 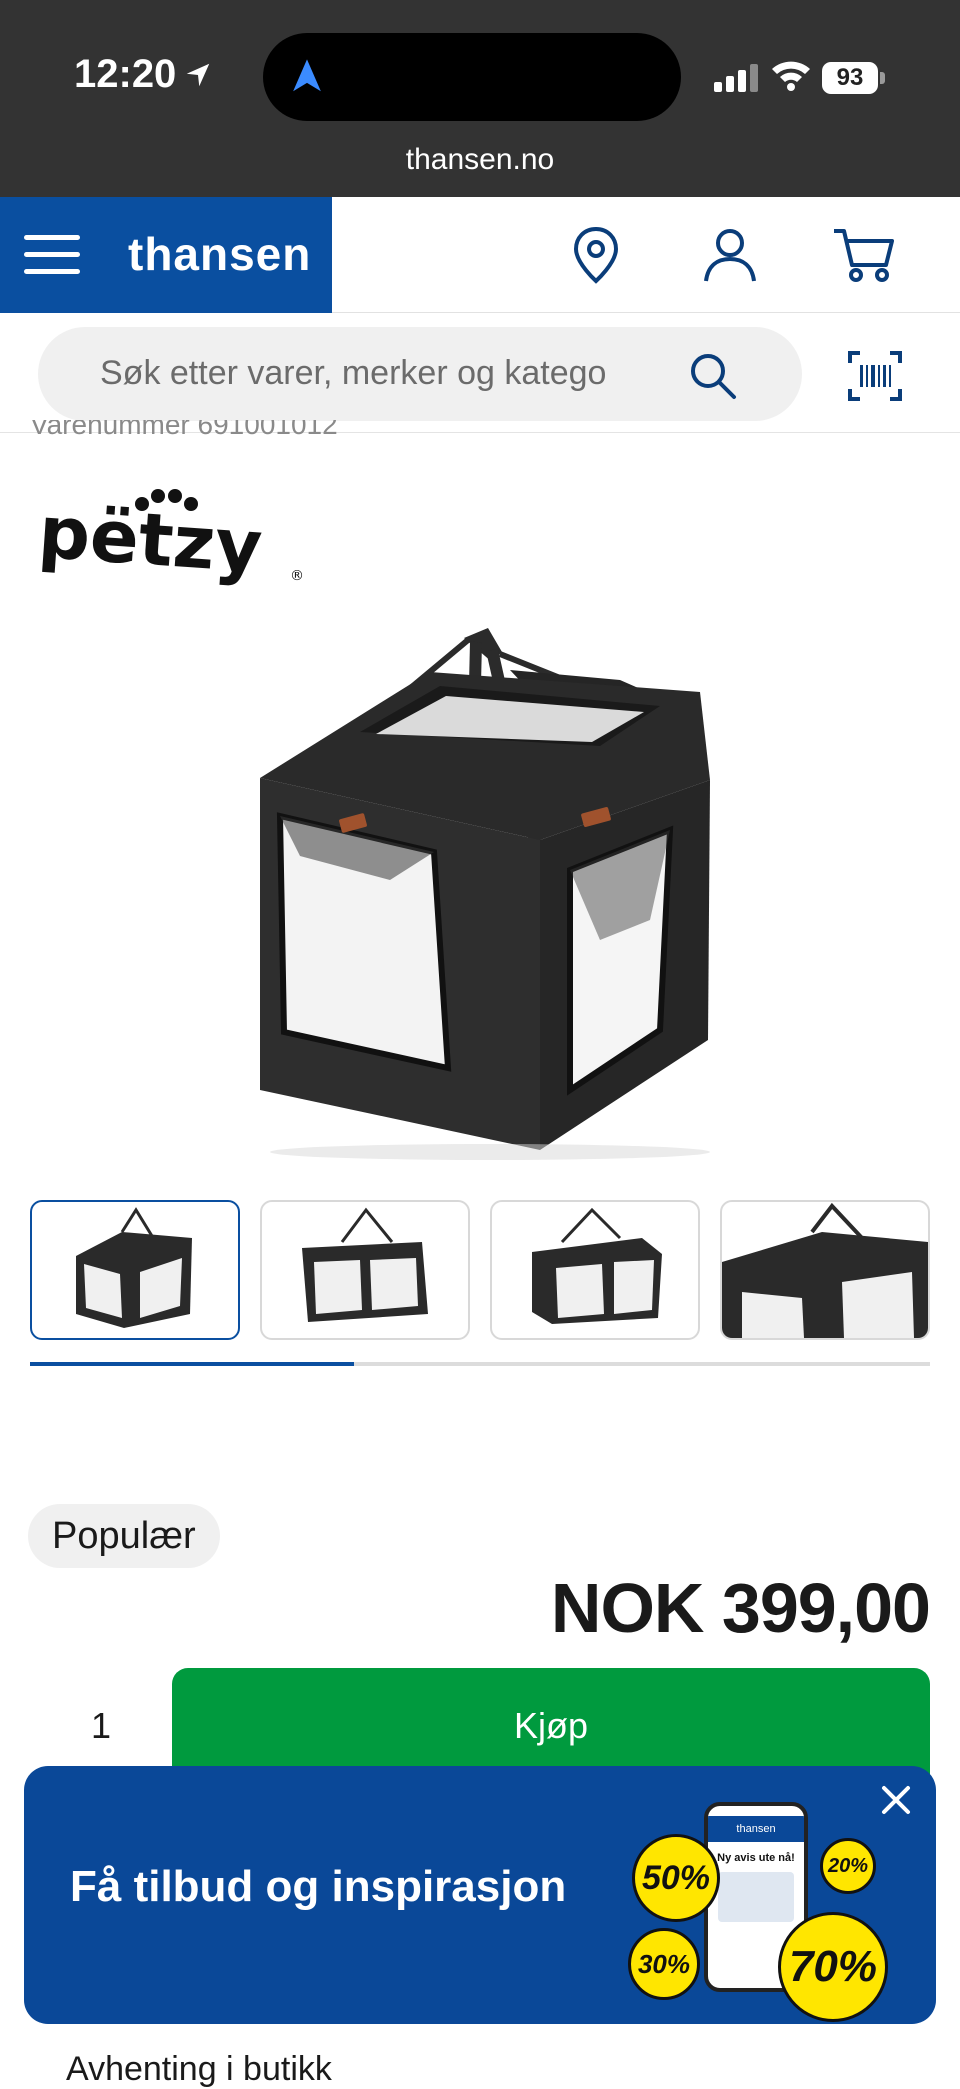 I want to click on dynamic-island, so click(x=472, y=77).